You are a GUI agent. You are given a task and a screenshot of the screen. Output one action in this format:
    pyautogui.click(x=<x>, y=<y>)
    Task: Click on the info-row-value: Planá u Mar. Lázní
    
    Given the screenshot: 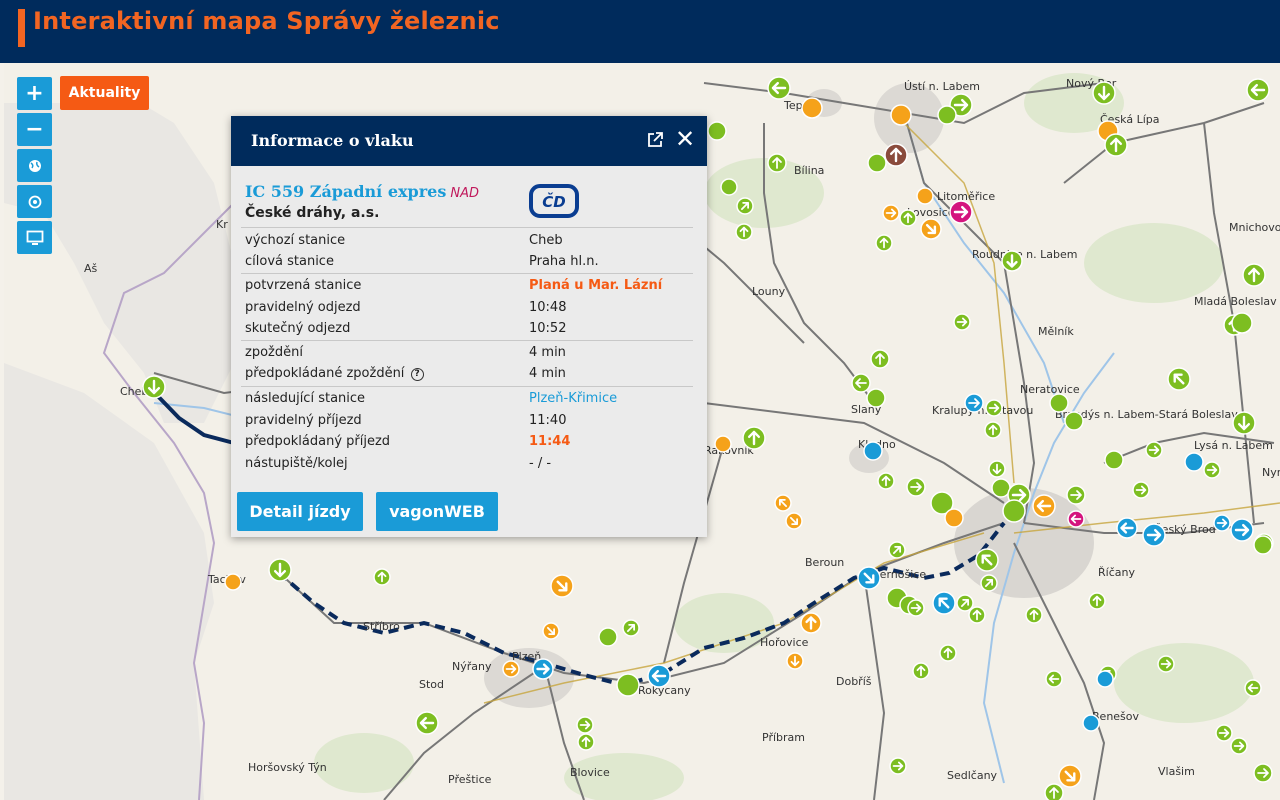 What is the action you would take?
    pyautogui.click(x=595, y=285)
    